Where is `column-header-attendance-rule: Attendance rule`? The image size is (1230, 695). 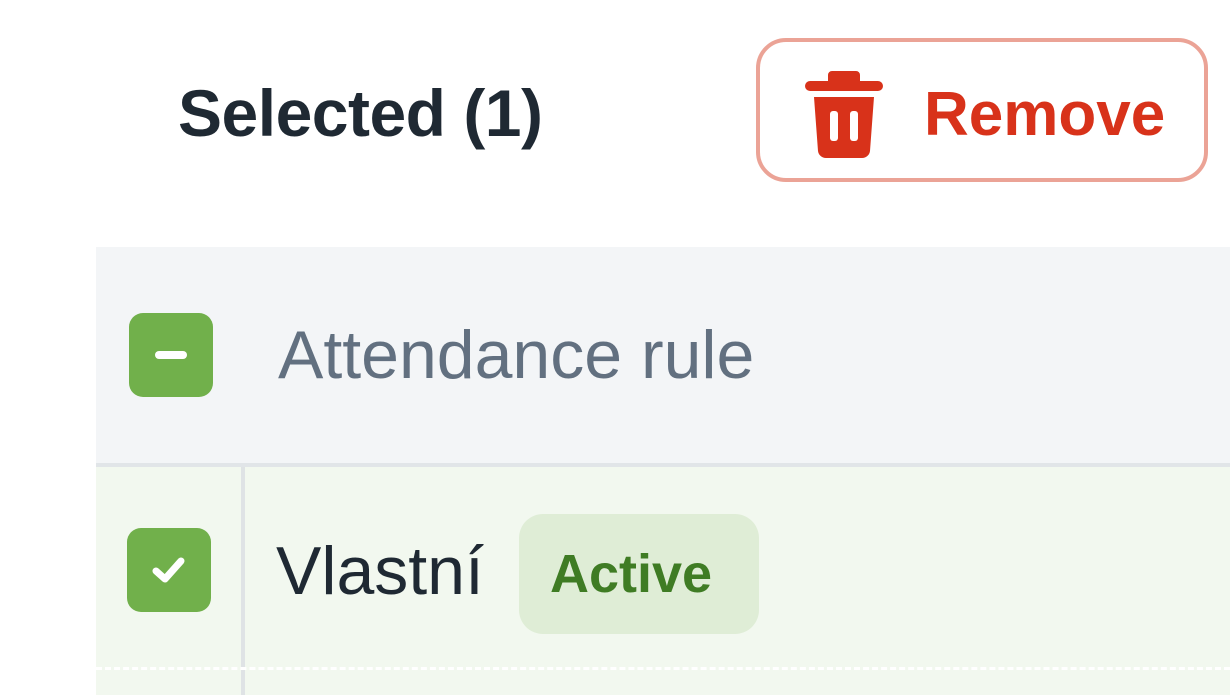
column-header-attendance-rule: Attendance rule is located at coordinates (516, 355).